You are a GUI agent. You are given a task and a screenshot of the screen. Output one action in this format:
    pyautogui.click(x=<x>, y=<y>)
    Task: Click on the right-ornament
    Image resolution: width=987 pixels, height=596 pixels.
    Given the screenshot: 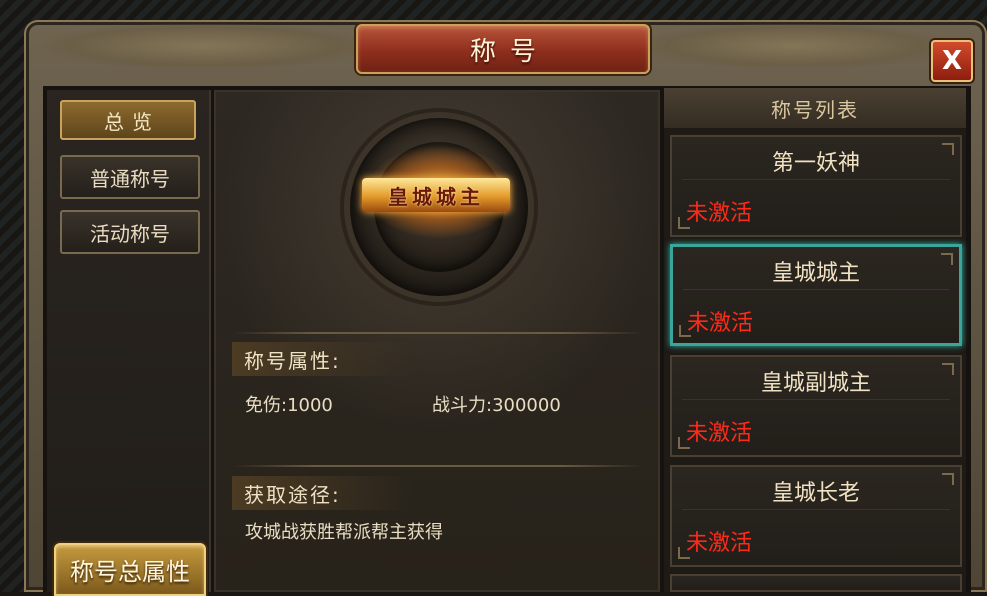 What is the action you would take?
    pyautogui.click(x=794, y=46)
    